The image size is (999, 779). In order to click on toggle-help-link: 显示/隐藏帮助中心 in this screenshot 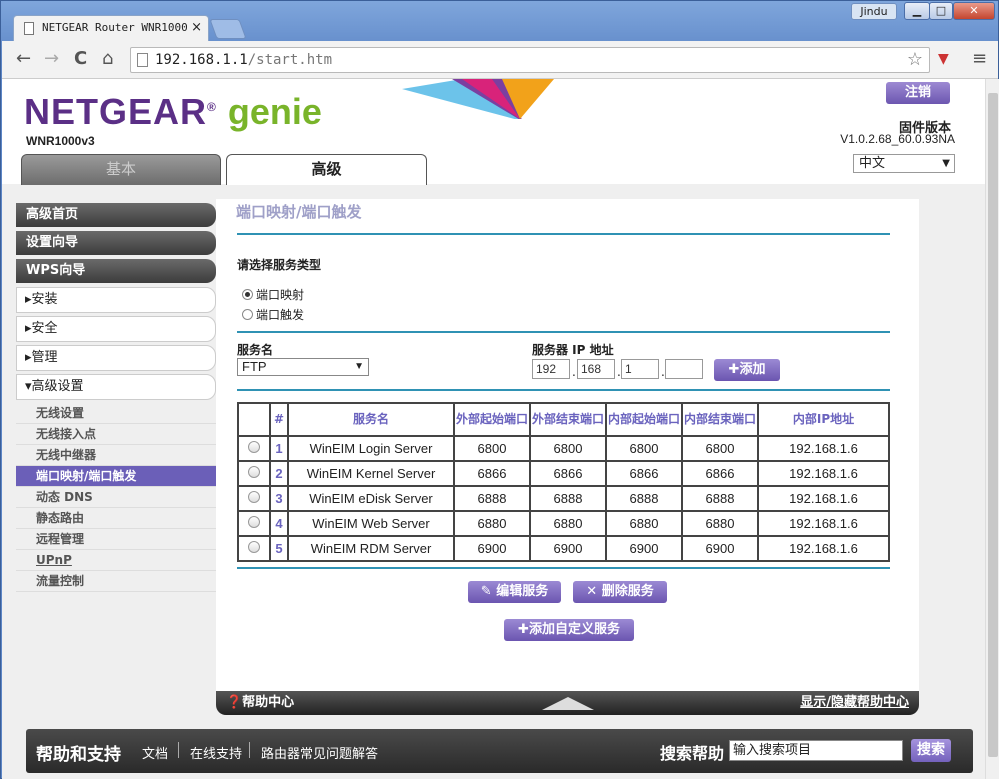, I will do `click(854, 703)`.